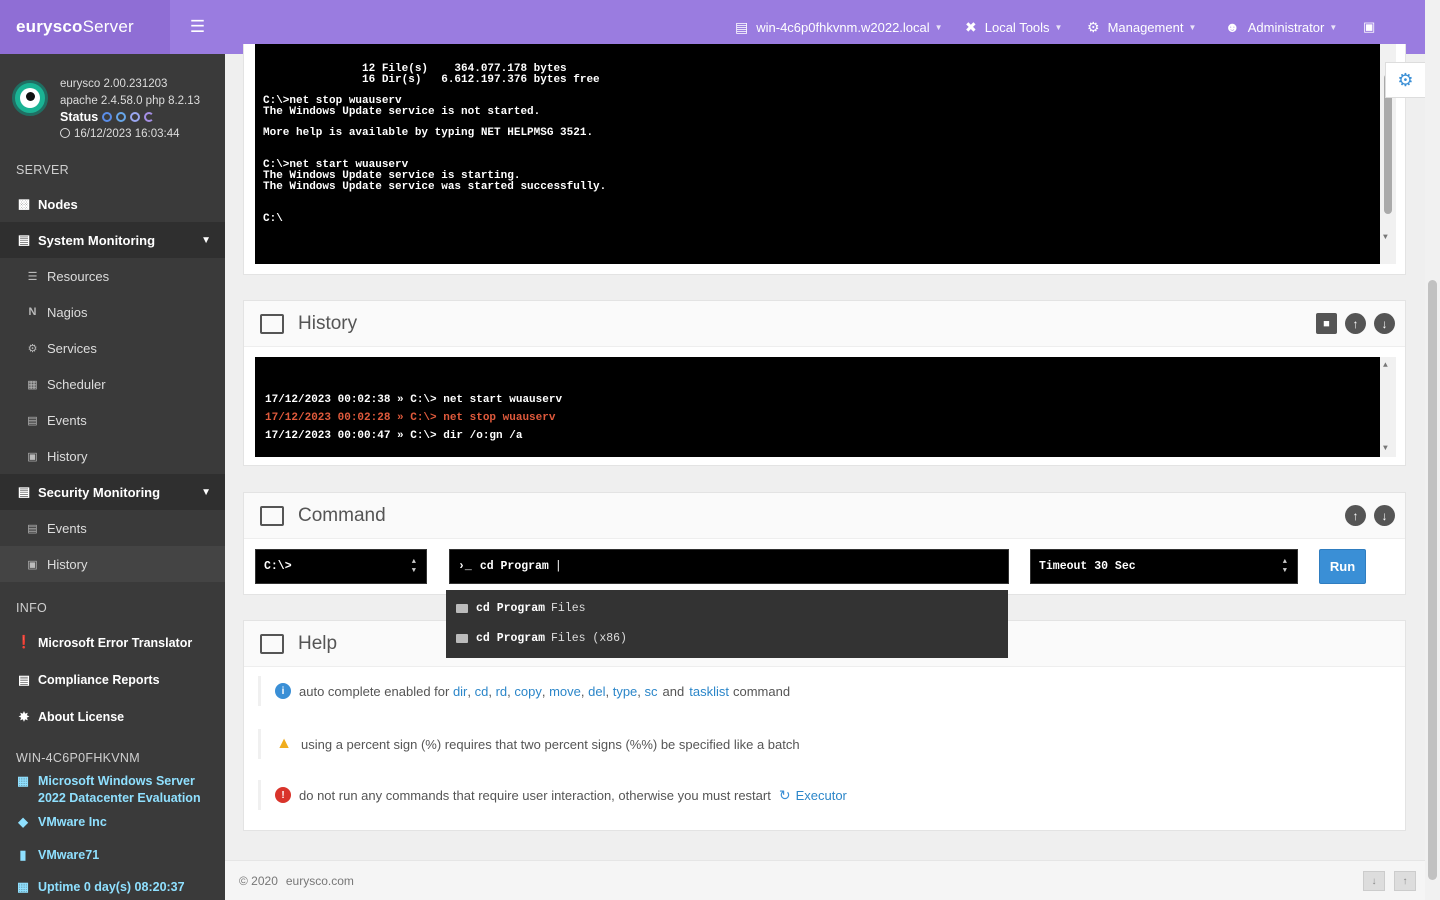 Image resolution: width=1440 pixels, height=900 pixels. What do you see at coordinates (112, 312) in the screenshot?
I see `sidebar-item-nagios: N Nagios` at bounding box center [112, 312].